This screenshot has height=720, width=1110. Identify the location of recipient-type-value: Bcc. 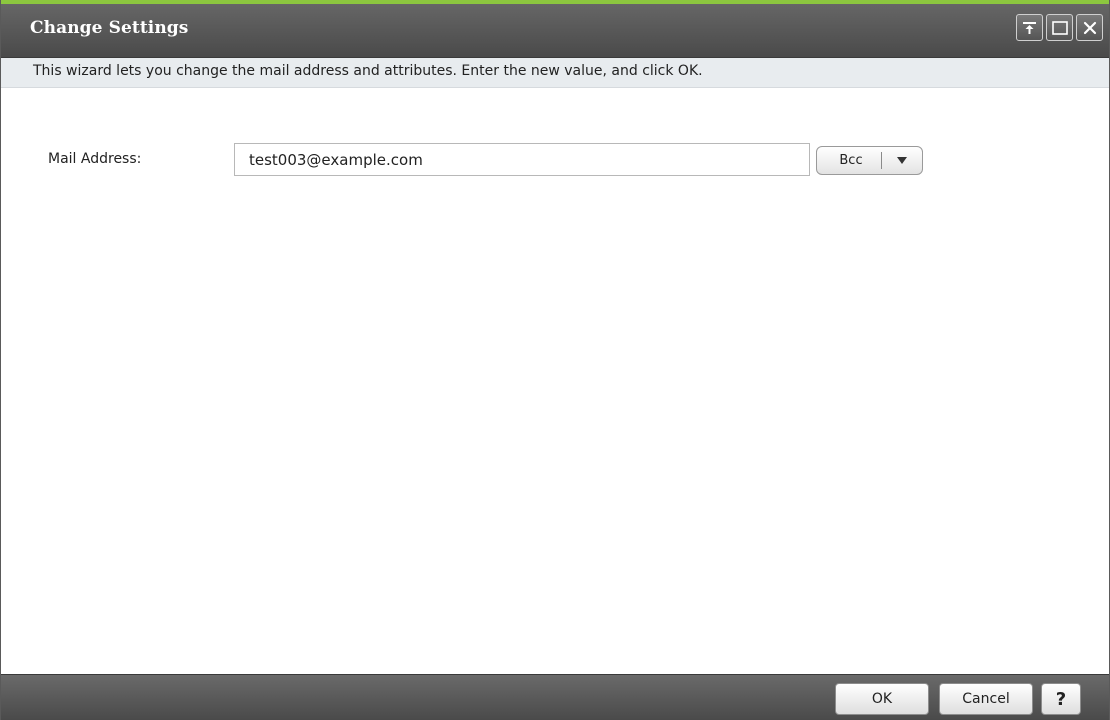
(851, 160).